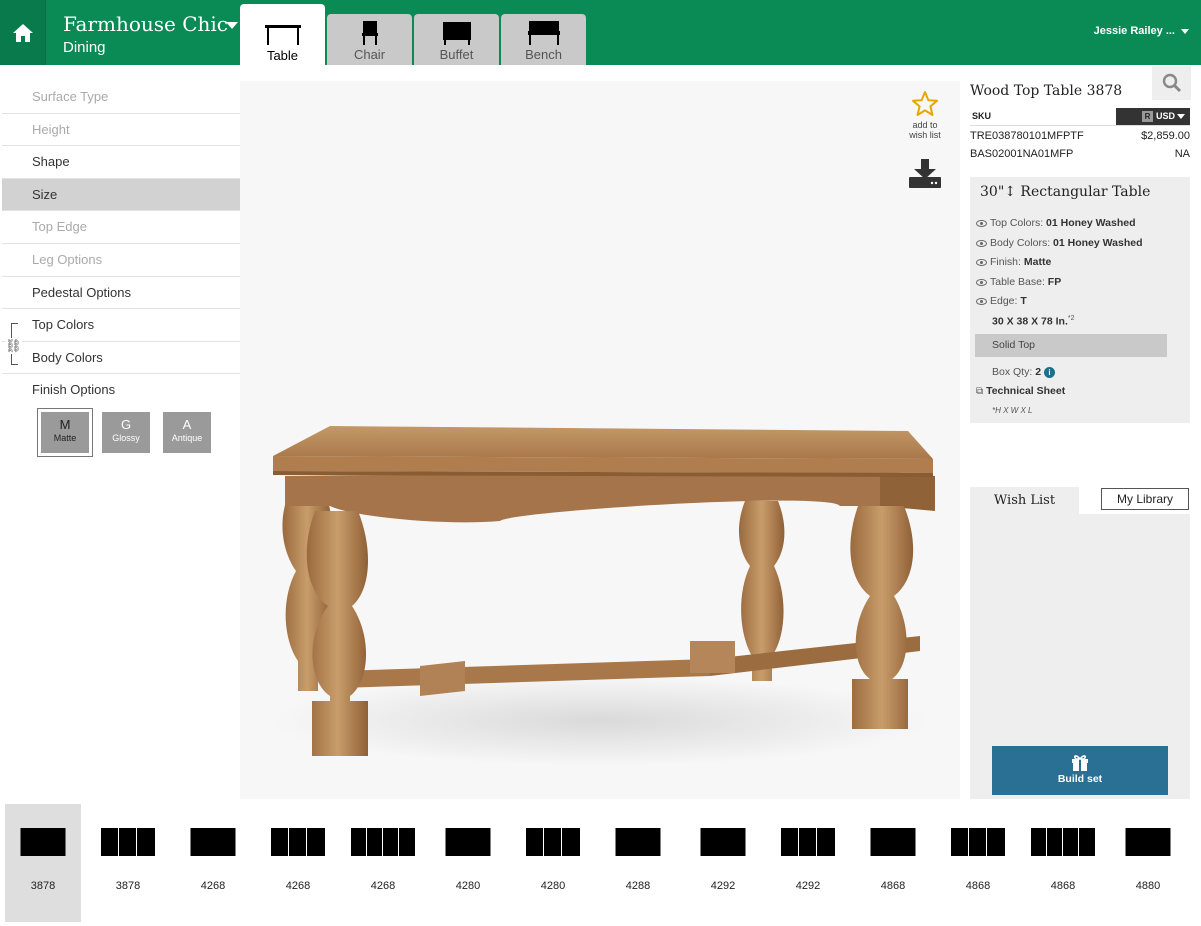 Image resolution: width=1201 pixels, height=926 pixels. I want to click on model-thumb: 4880, so click(1148, 863).